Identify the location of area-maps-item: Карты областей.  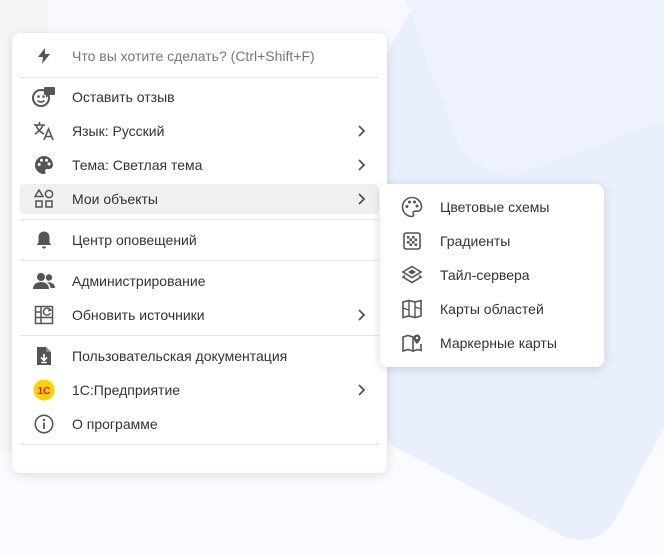
(492, 309).